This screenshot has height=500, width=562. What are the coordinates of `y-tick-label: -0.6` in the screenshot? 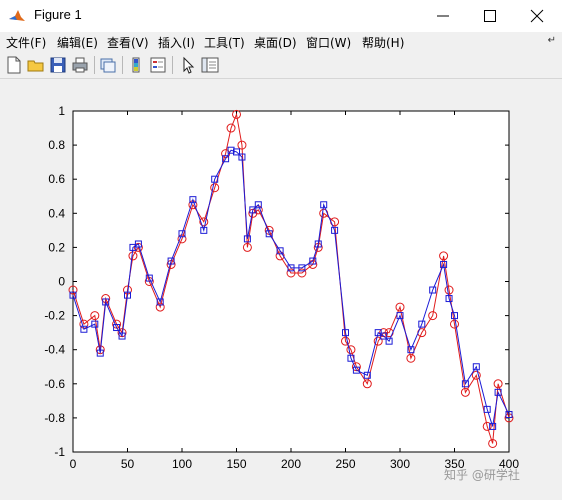 It's located at (54, 384).